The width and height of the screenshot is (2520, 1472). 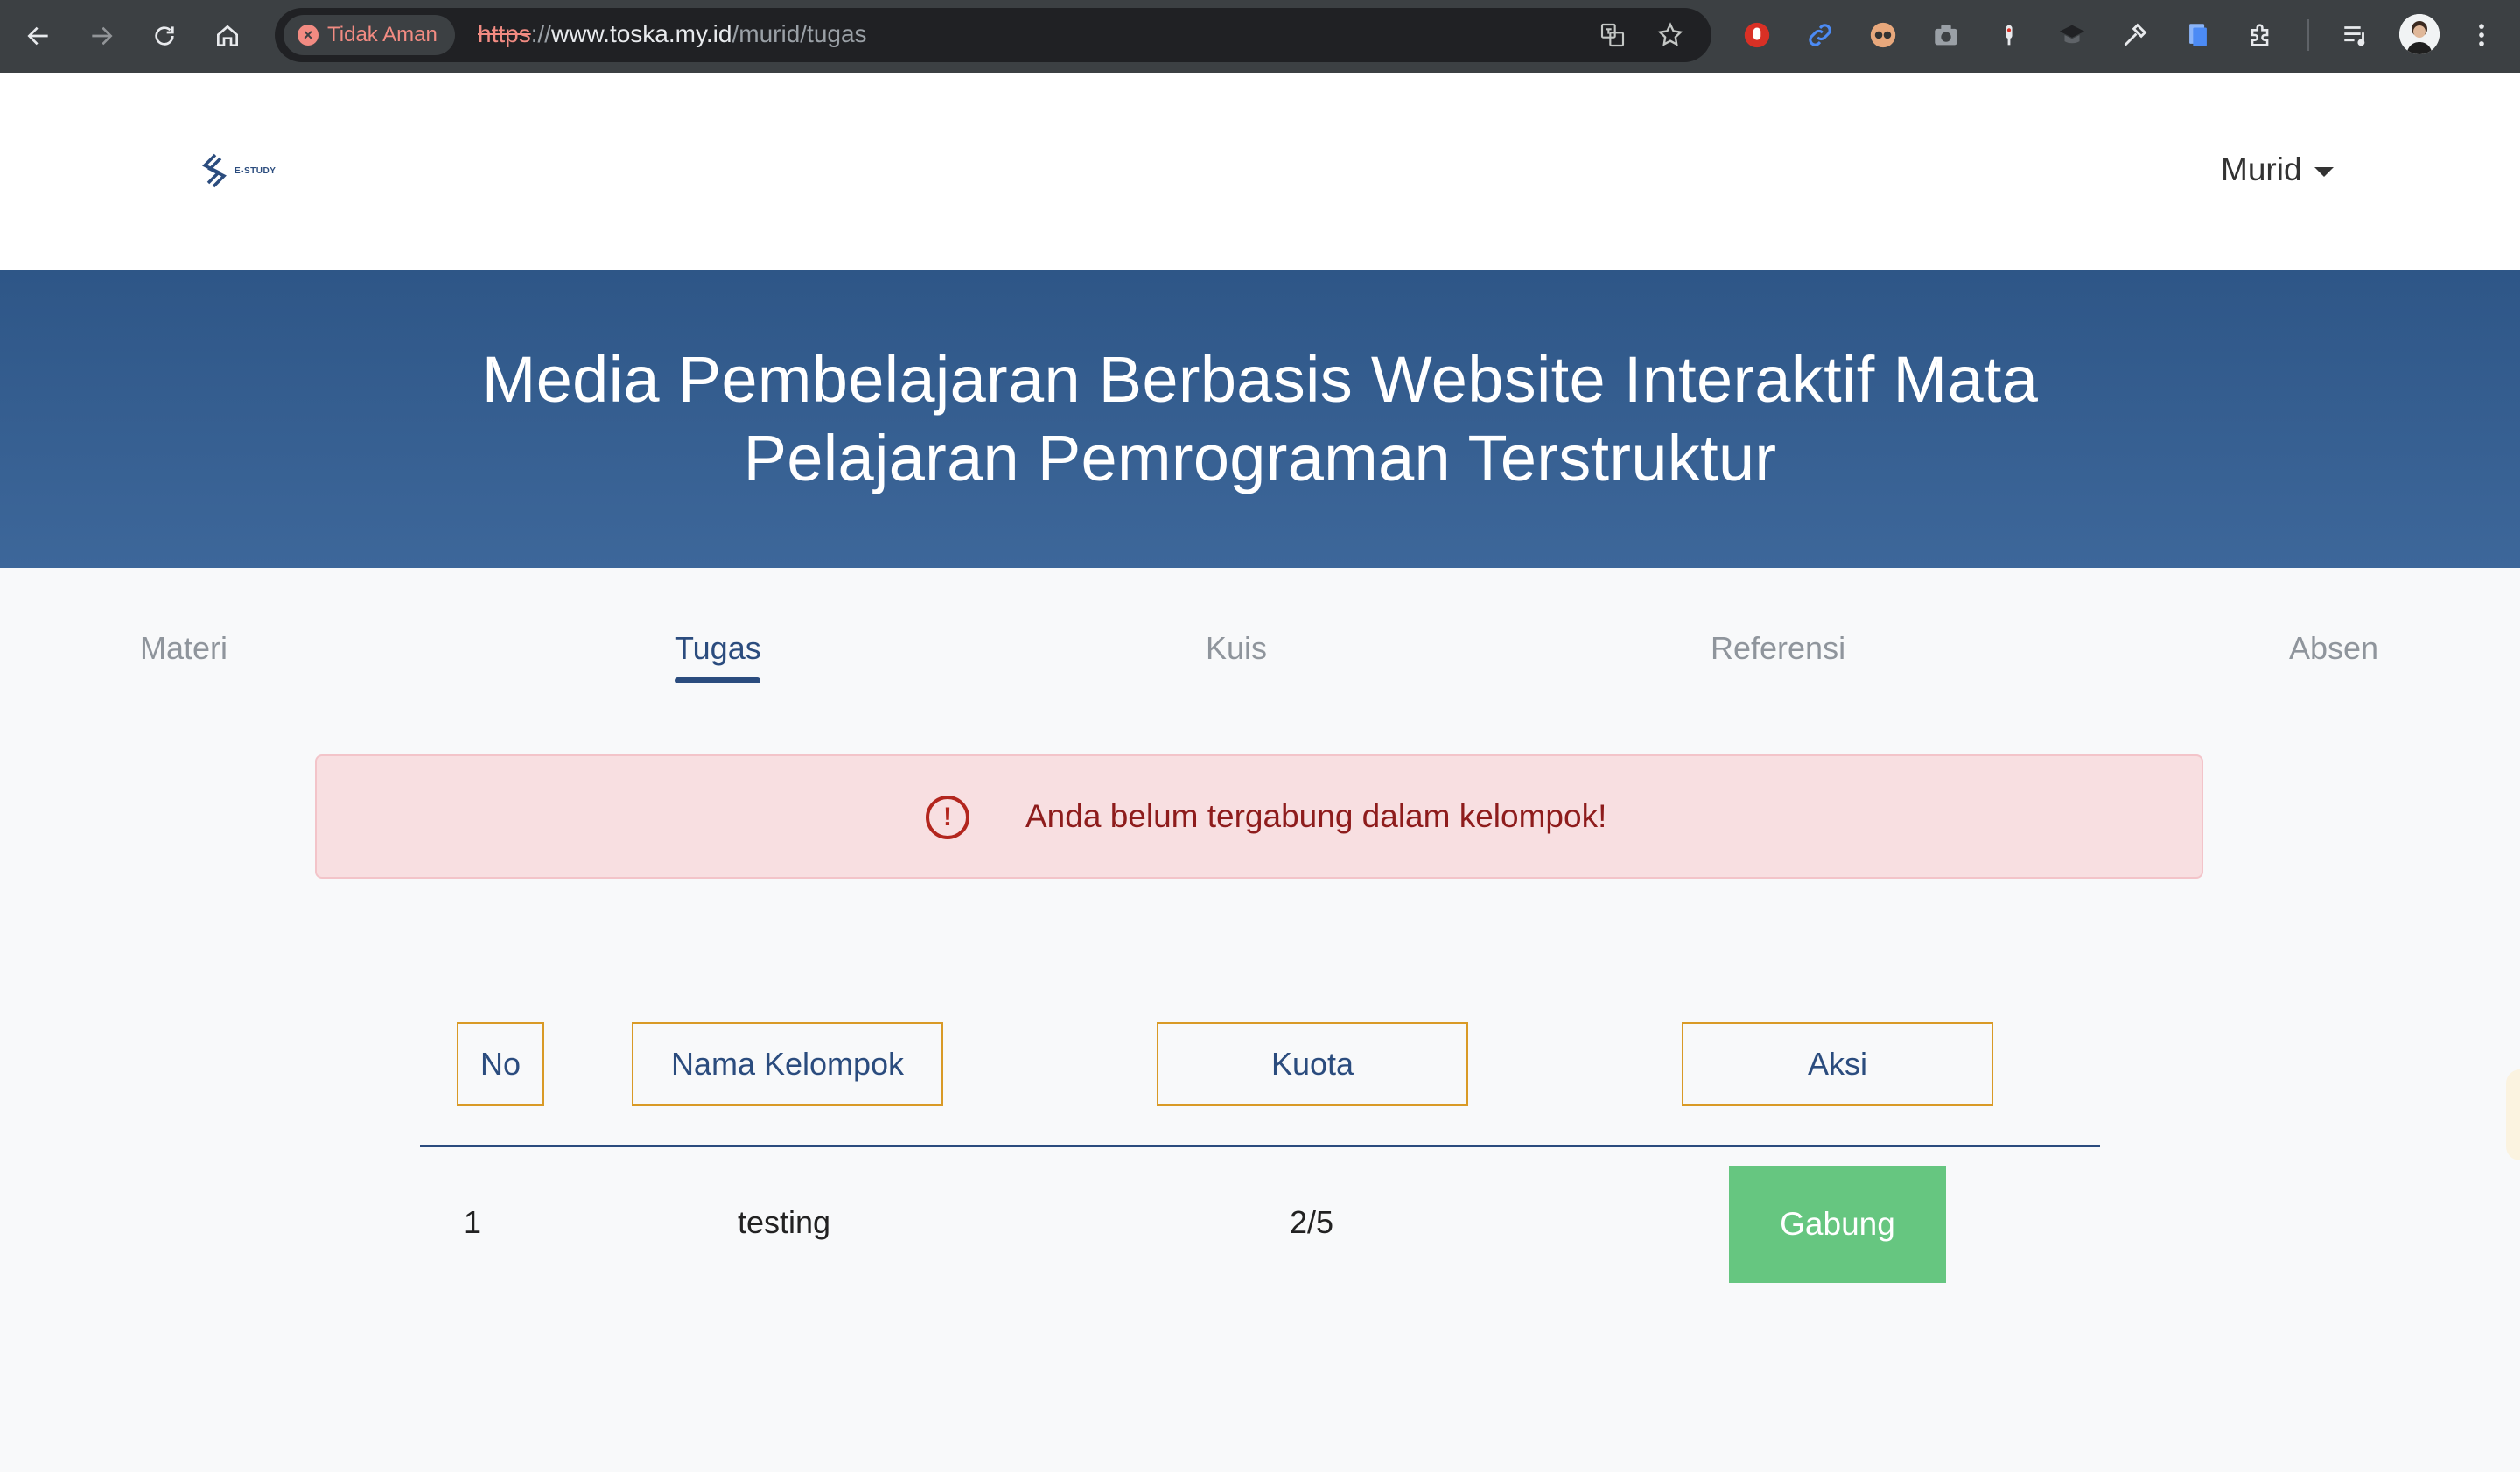 I want to click on row-no: 1, so click(x=473, y=1222).